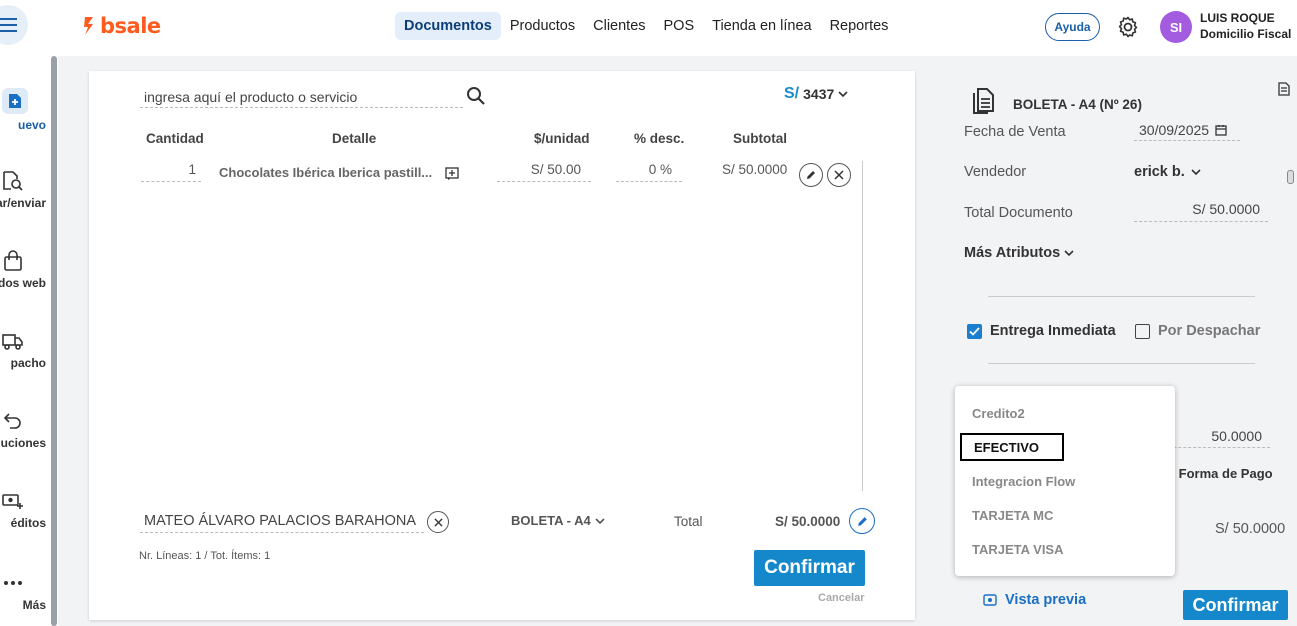 The image size is (1297, 626). Describe the element at coordinates (34, 605) in the screenshot. I see `sidebar-item-label: Más` at that location.